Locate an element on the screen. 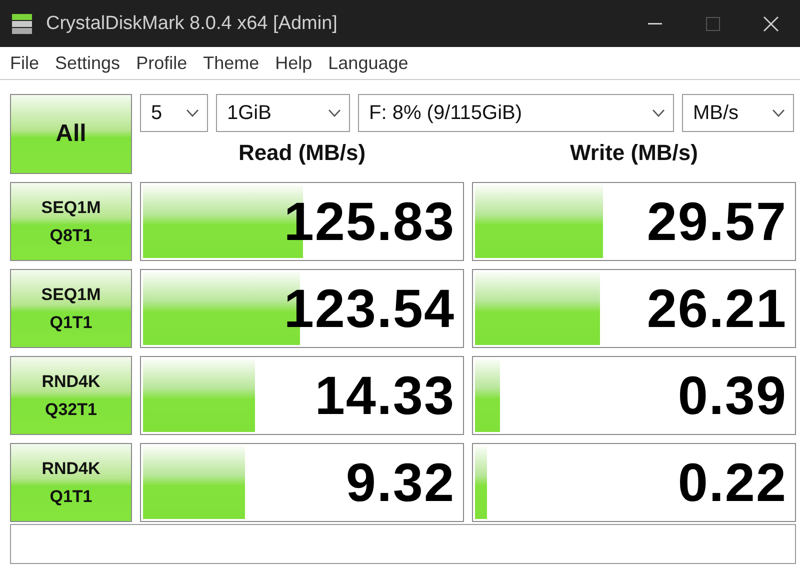 This screenshot has width=800, height=579. test-button: SEQ1M Q8T1 is located at coordinates (71, 221).